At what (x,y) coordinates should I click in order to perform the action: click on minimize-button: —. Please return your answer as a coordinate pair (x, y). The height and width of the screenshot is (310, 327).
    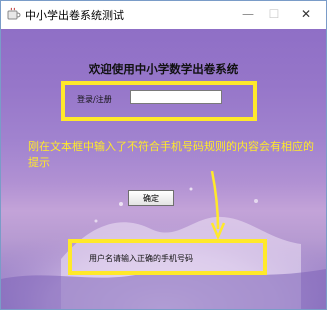
    Looking at the image, I should click on (248, 14).